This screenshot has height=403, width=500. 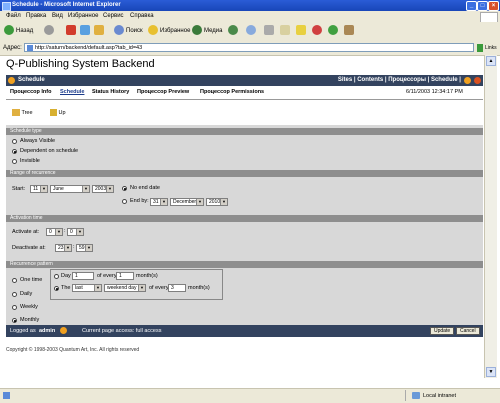 What do you see at coordinates (63, 248) in the screenshot?
I see `deactivate-hour-select: 23 ▼` at bounding box center [63, 248].